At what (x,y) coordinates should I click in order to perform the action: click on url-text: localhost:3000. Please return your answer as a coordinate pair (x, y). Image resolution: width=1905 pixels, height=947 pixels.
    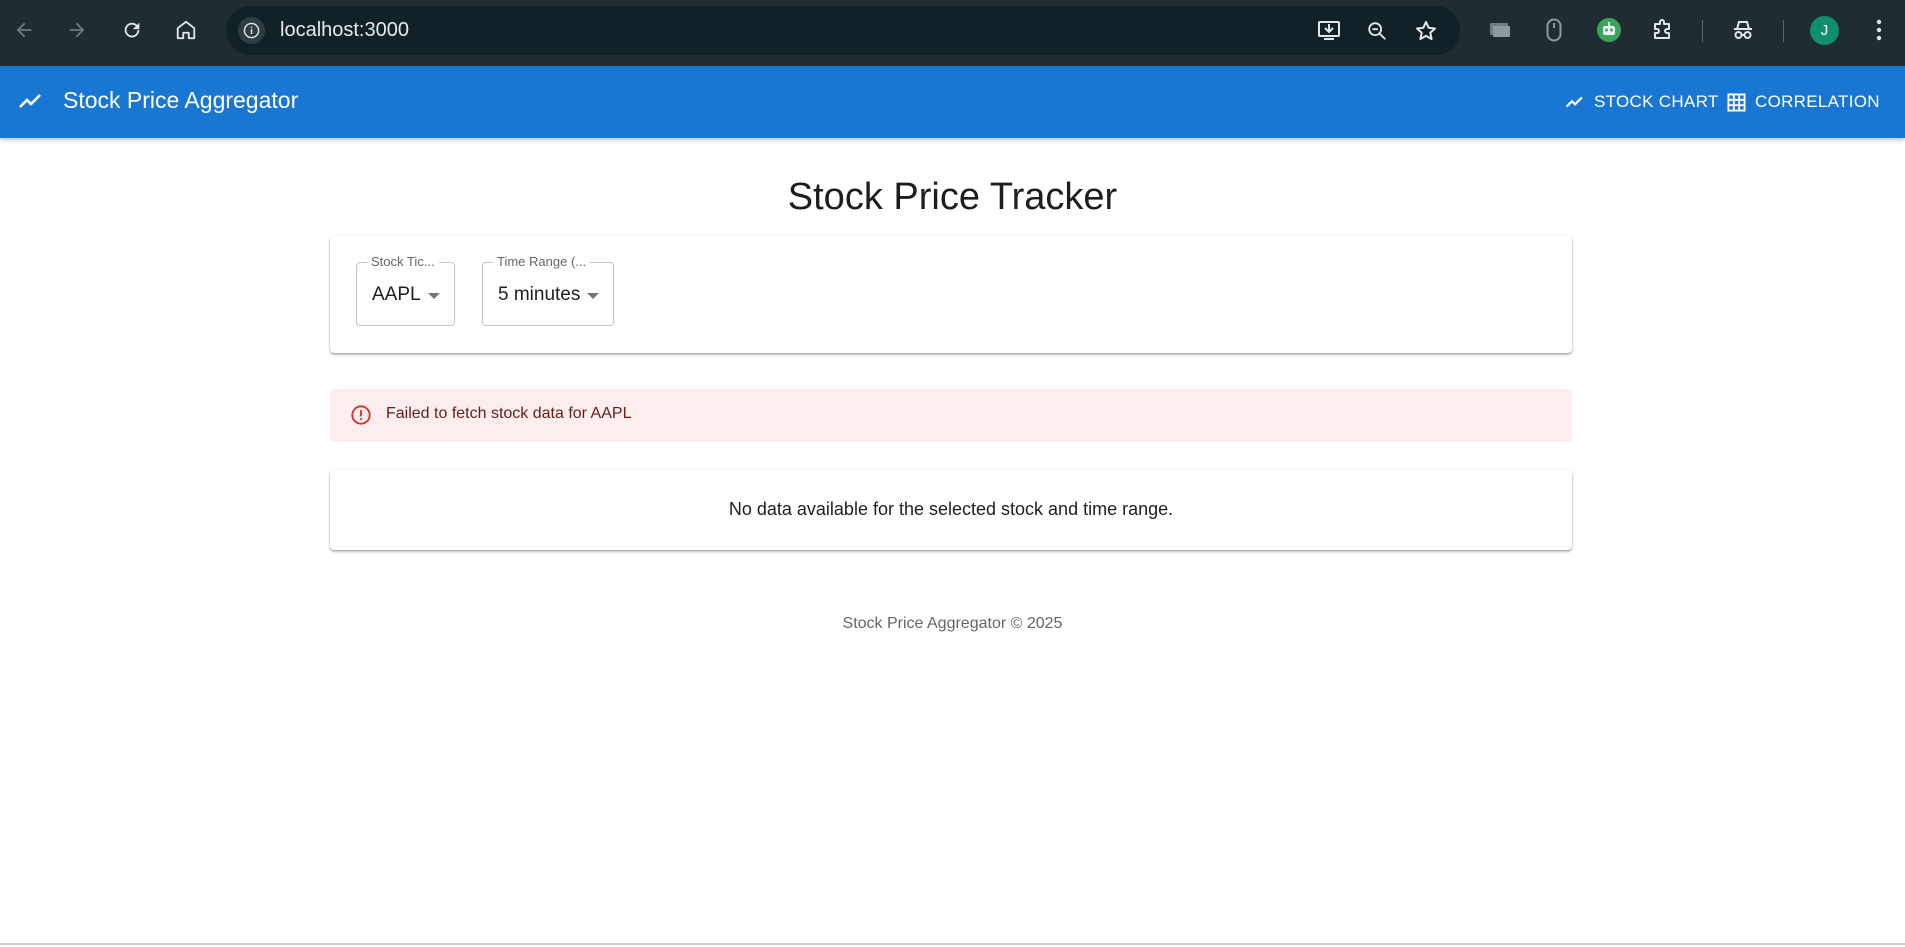
    Looking at the image, I should click on (344, 30).